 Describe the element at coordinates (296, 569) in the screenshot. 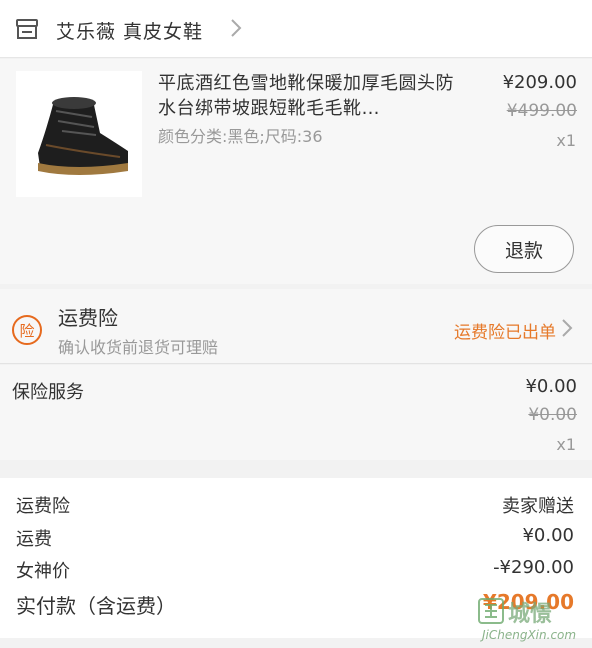

I see `summary-row-discount: 女神价 -¥290.00` at that location.